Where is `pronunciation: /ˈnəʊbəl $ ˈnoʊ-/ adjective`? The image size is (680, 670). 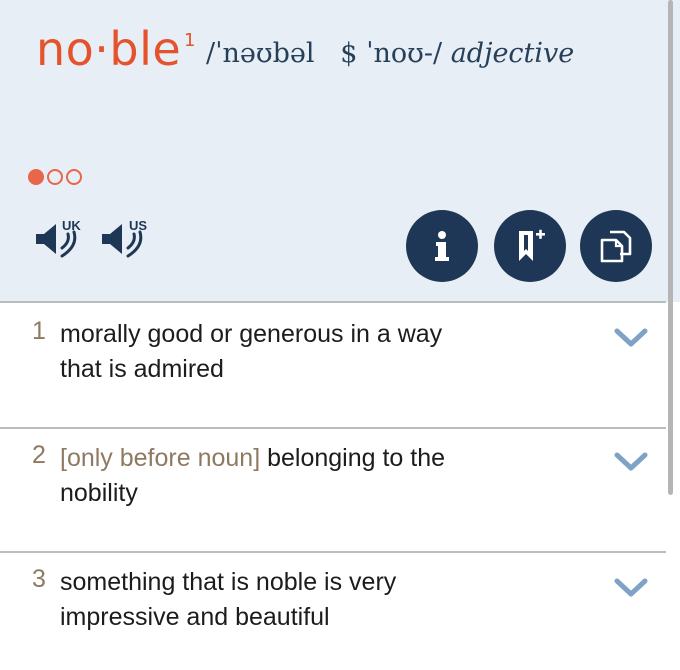
pronunciation: /ˈnəʊbəl $ ˈnoʊ-/ adjective is located at coordinates (390, 53).